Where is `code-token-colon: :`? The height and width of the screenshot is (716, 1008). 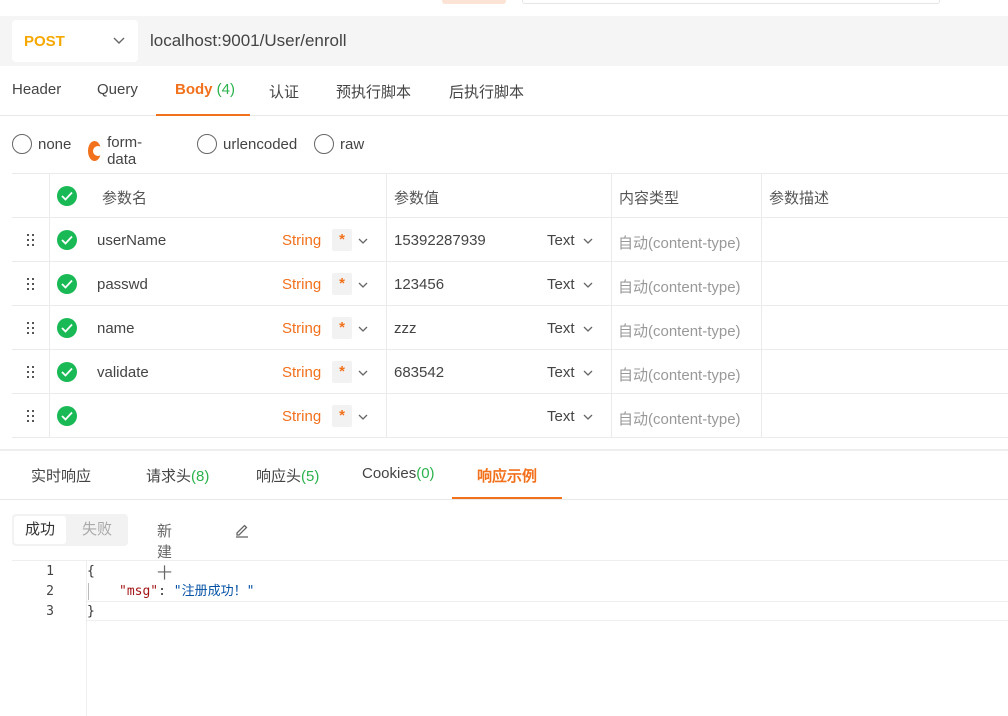
code-token-colon: : is located at coordinates (166, 591).